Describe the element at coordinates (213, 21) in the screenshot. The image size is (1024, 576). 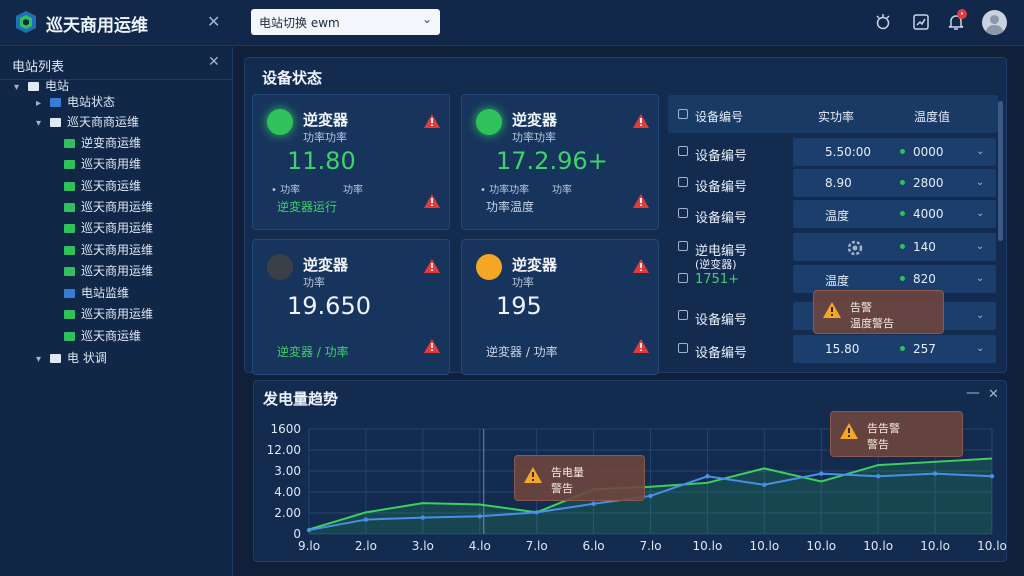
I see `collapse-icon: ✕` at that location.